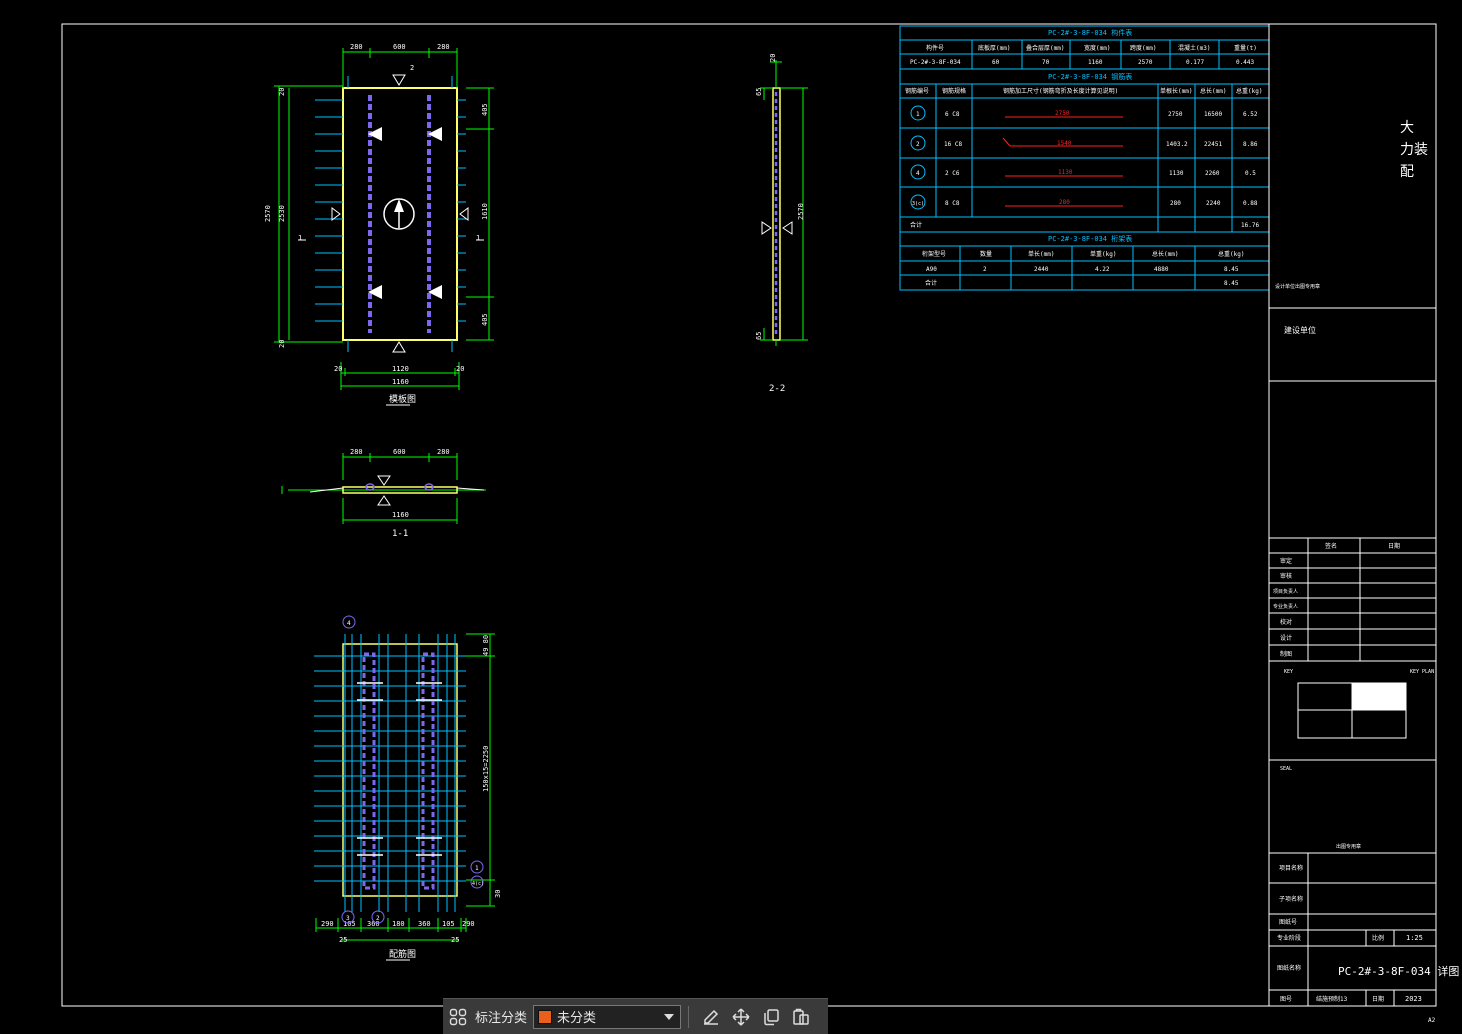 Image resolution: width=1462 pixels, height=1034 pixels. Describe the element at coordinates (338, 369) in the screenshot. I see `dim-bottom-1: 20` at that location.